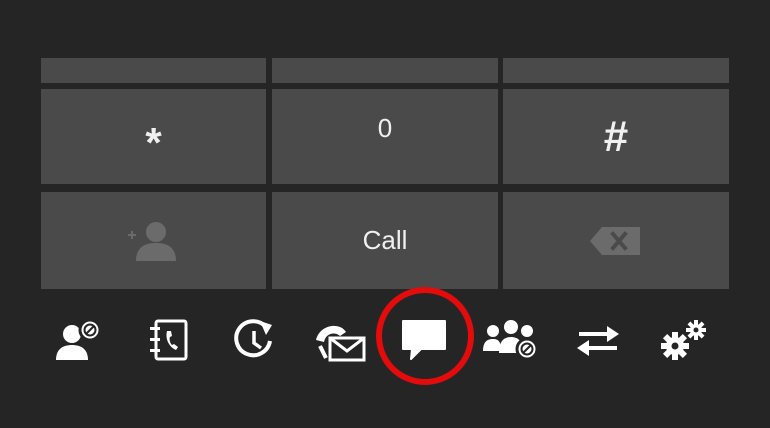 This screenshot has height=428, width=770. I want to click on transfer-button, so click(598, 340).